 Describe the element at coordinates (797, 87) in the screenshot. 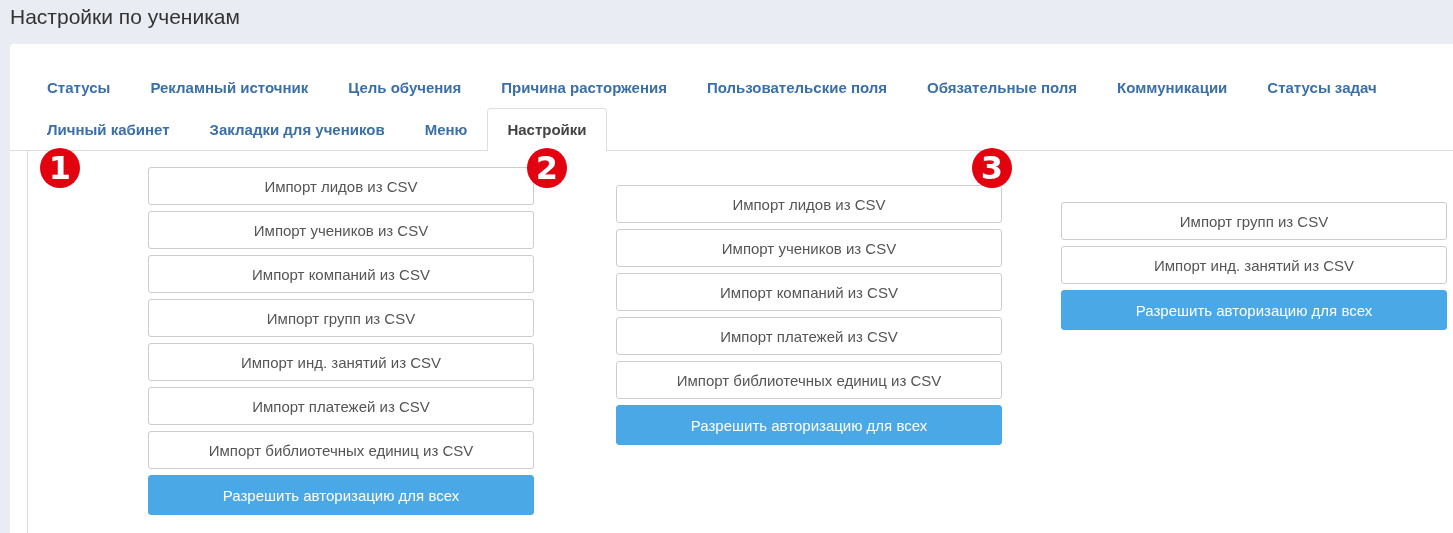

I see `tab: Пользовательские поля` at that location.